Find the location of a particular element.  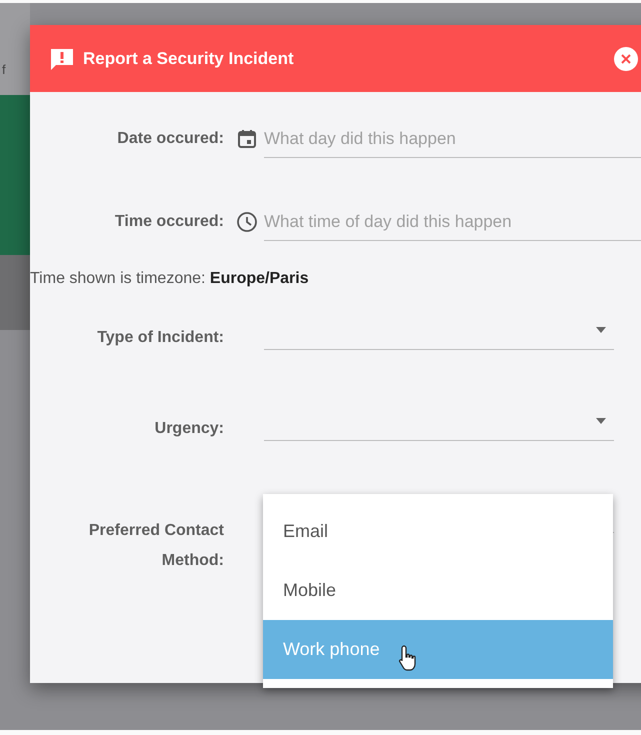

dialog-title: Report a Security Incident is located at coordinates (189, 58).